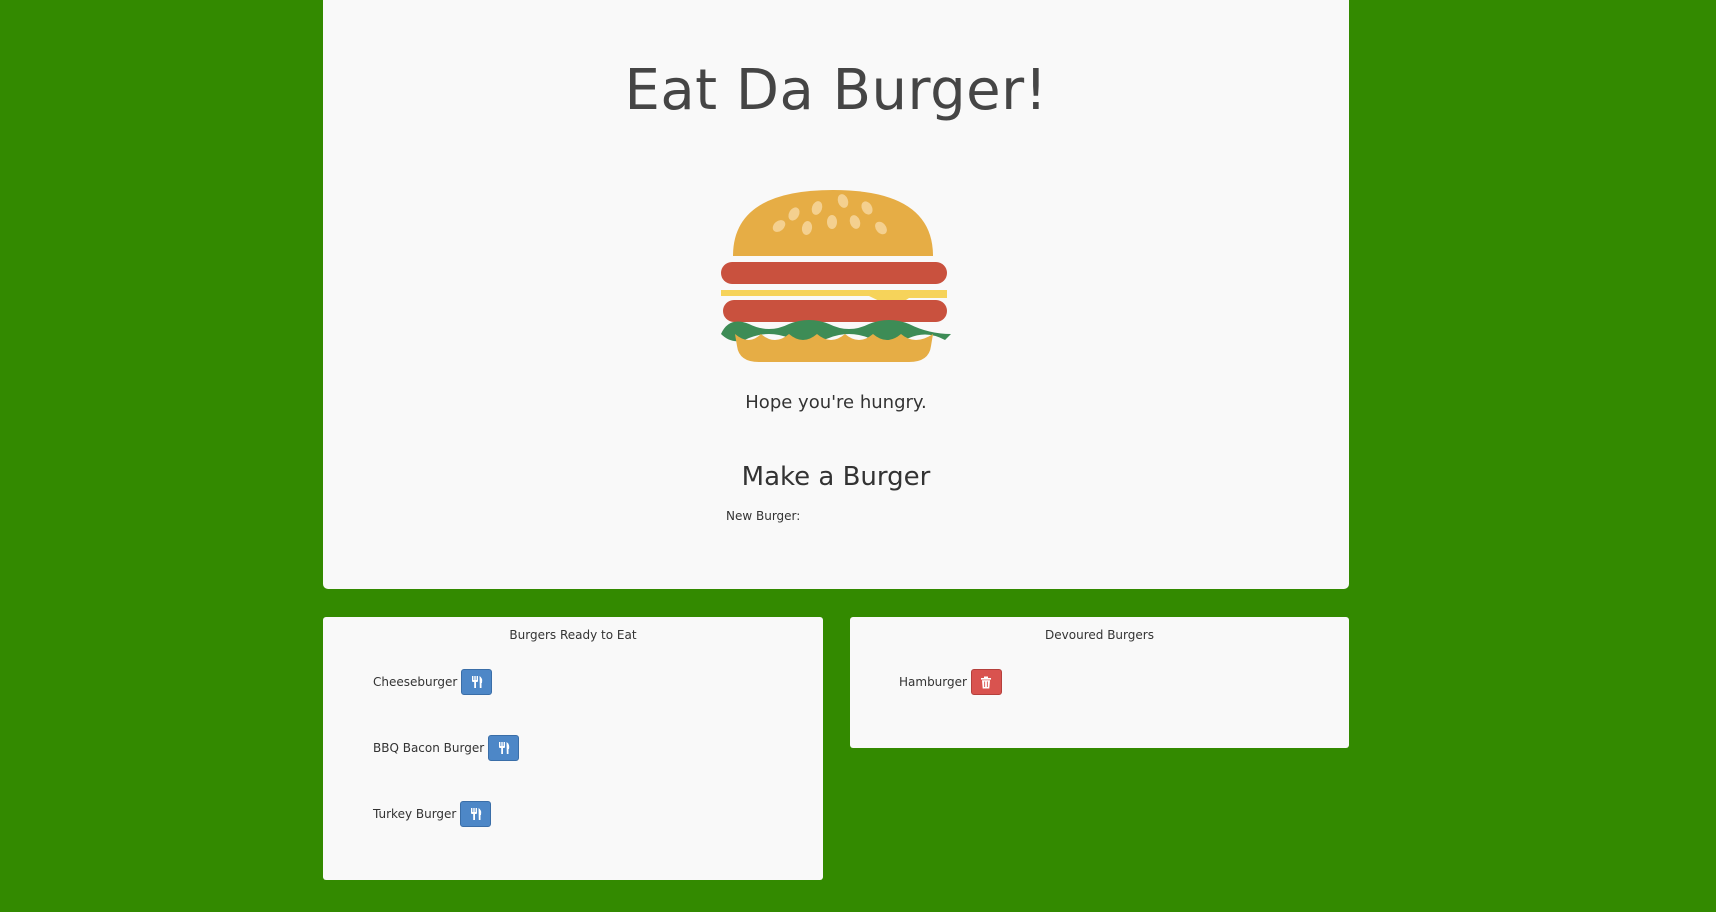 This screenshot has width=1716, height=912. I want to click on burger-name: BBQ Bacon Burger, so click(429, 748).